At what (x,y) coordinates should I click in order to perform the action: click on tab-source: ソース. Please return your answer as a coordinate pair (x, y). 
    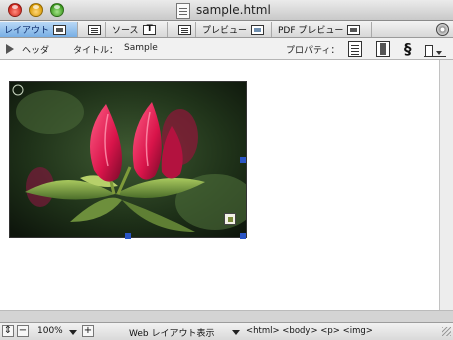
    Looking at the image, I should click on (138, 29).